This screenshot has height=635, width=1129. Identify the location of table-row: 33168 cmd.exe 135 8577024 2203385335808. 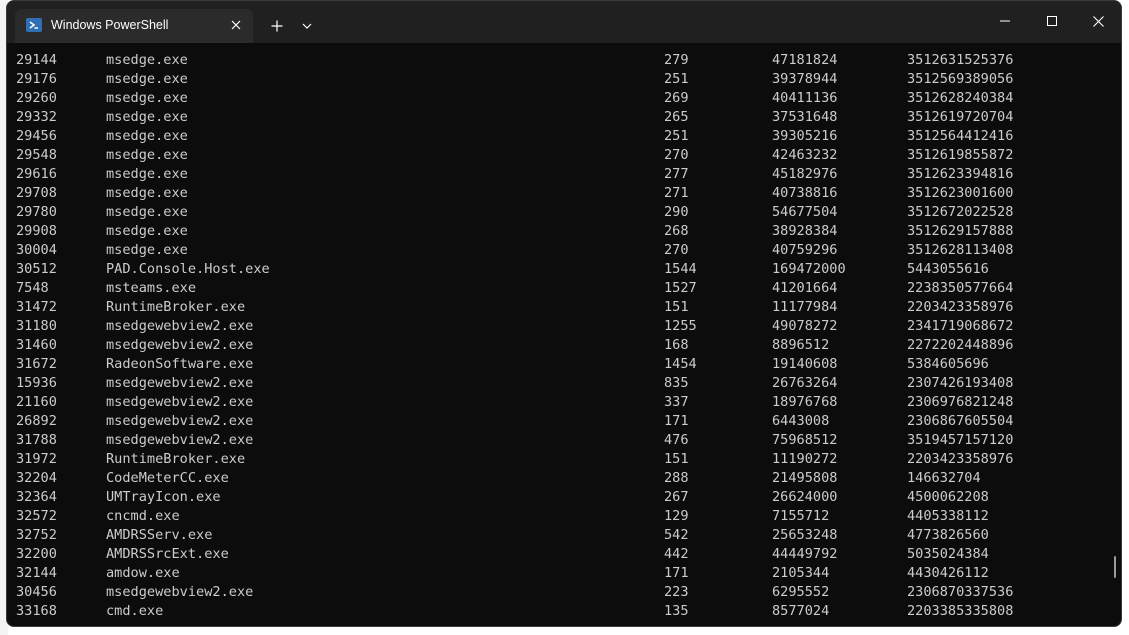
(556, 611).